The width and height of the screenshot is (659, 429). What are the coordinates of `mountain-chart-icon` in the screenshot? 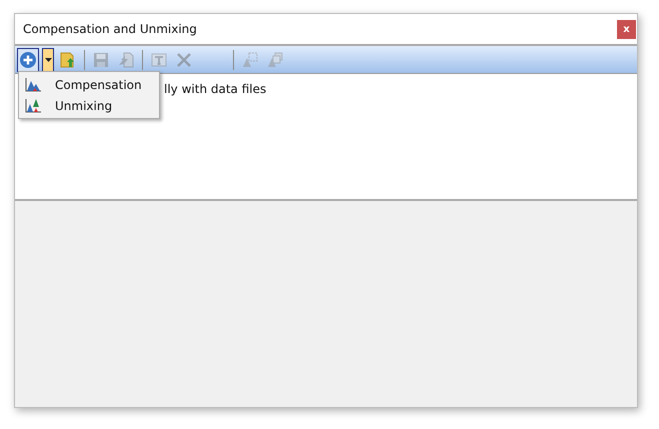 It's located at (33, 85).